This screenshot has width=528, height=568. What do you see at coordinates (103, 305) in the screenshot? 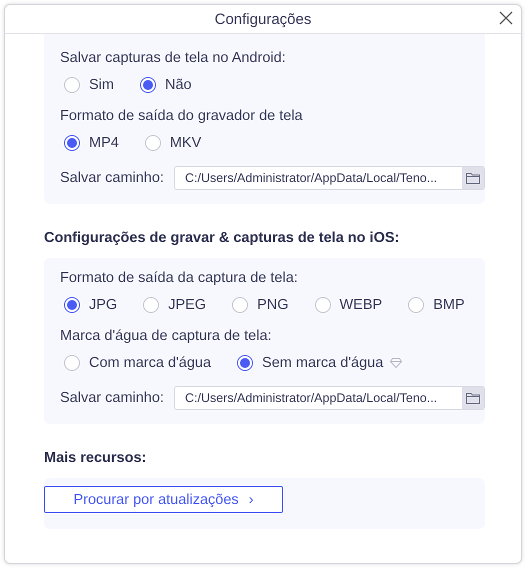
I see `option-label: JPG` at bounding box center [103, 305].